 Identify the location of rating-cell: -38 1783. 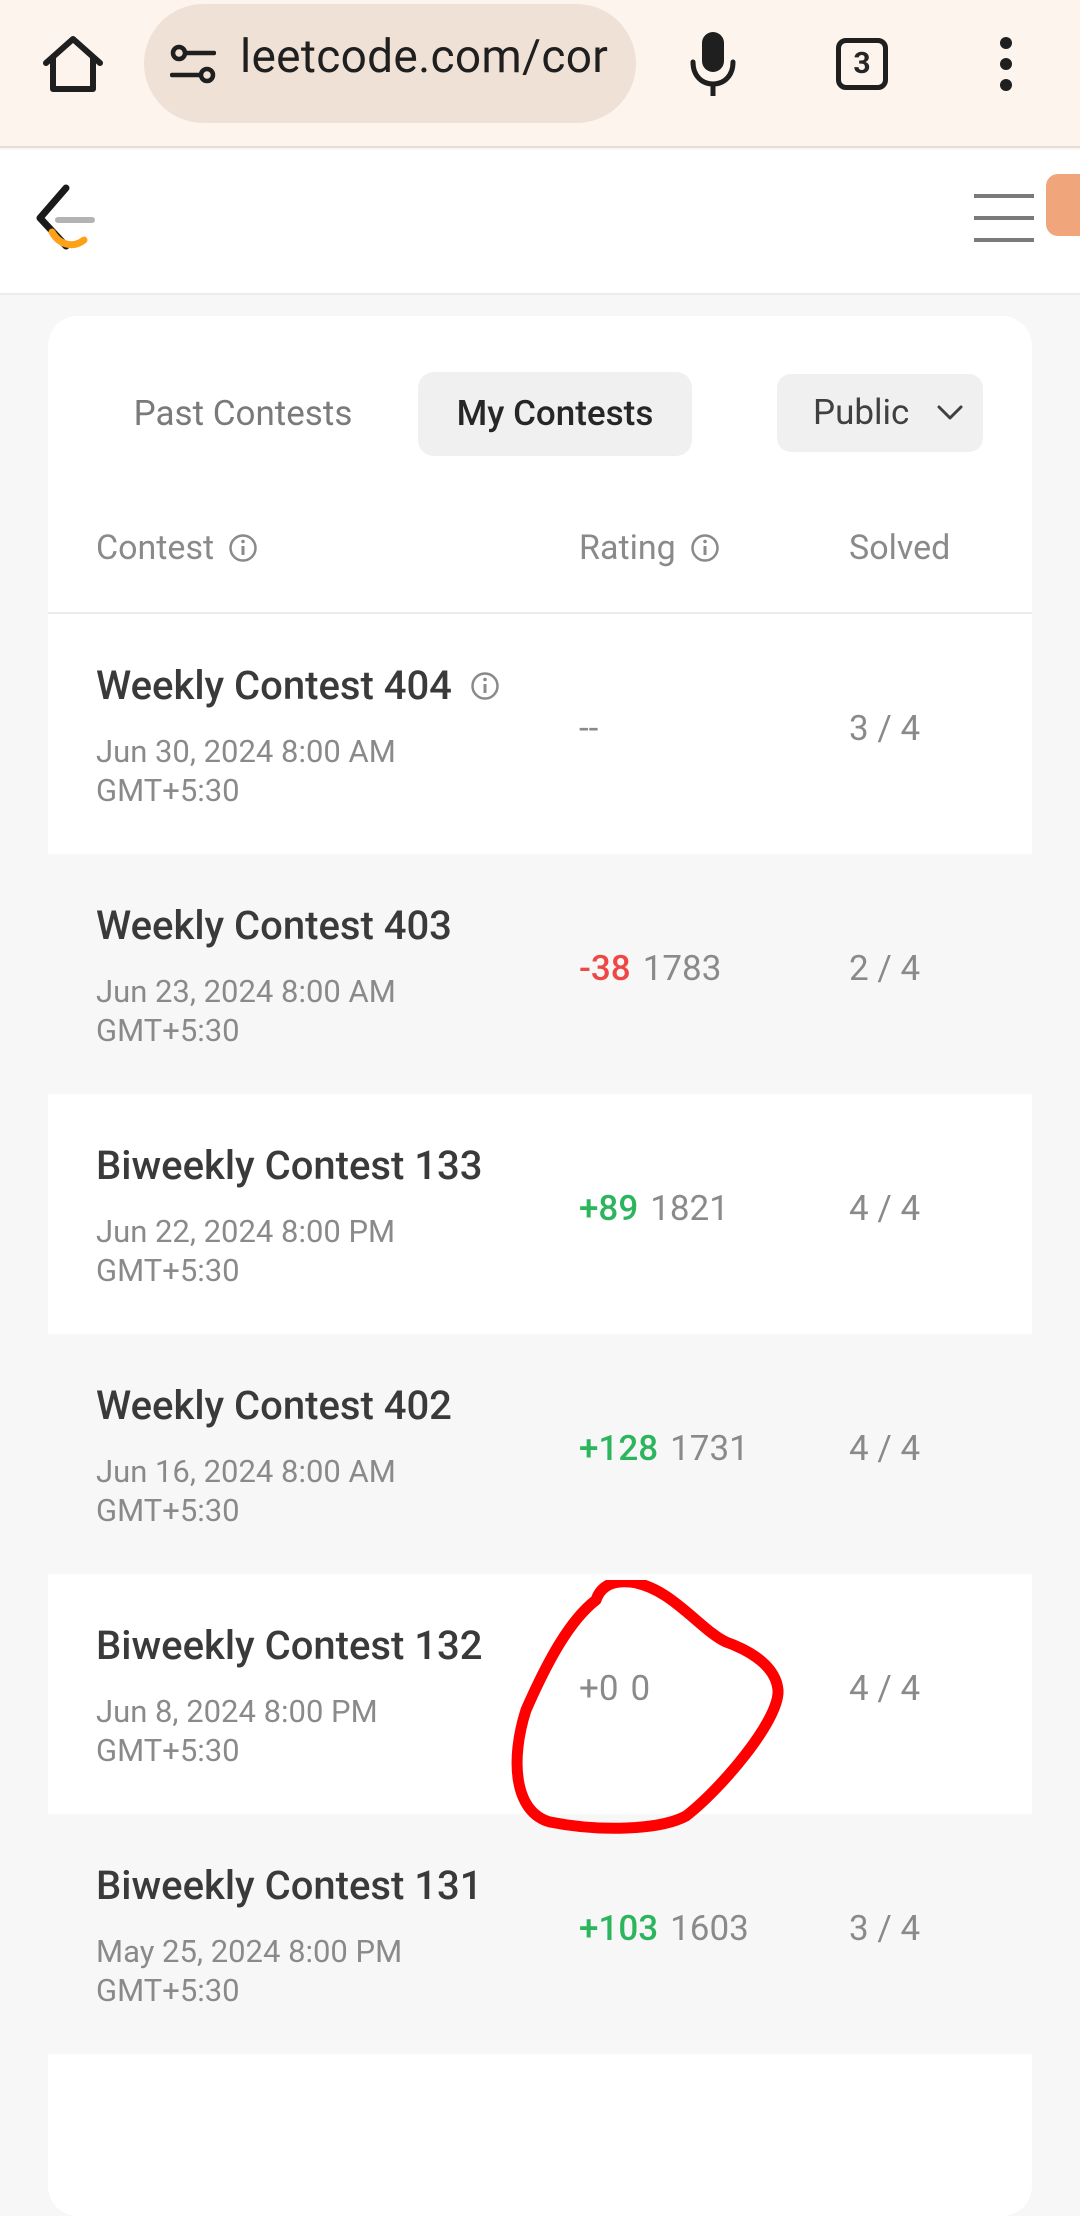
(650, 968).